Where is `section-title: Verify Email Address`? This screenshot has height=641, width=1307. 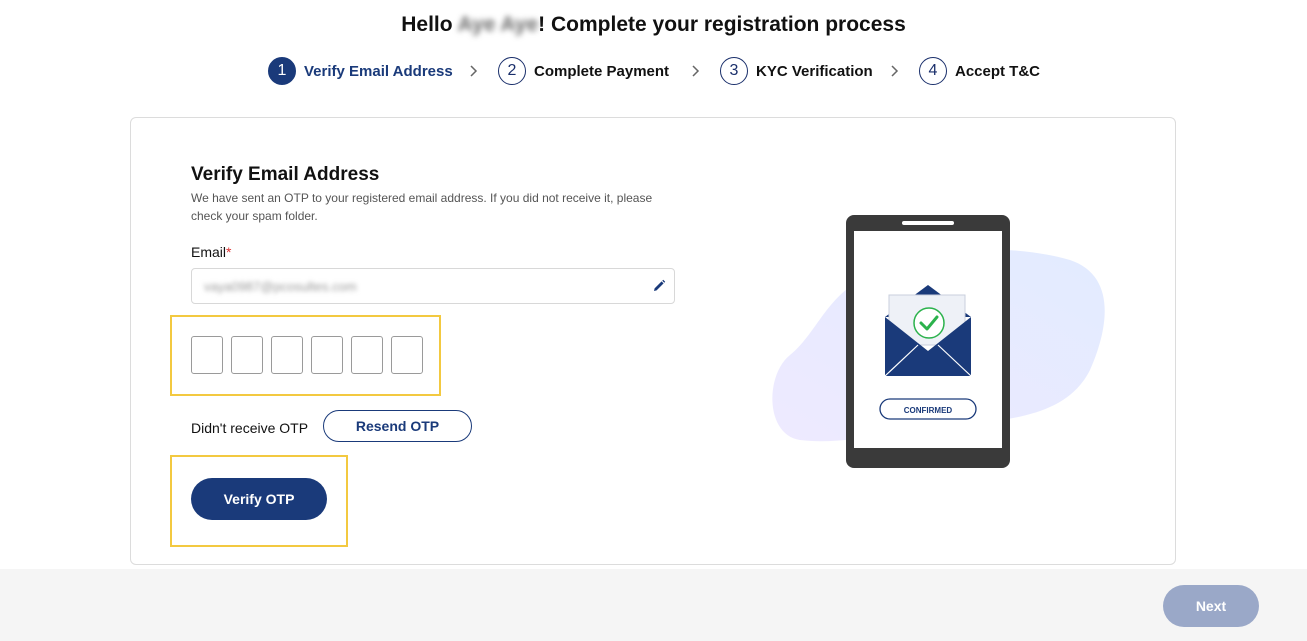 section-title: Verify Email Address is located at coordinates (285, 174).